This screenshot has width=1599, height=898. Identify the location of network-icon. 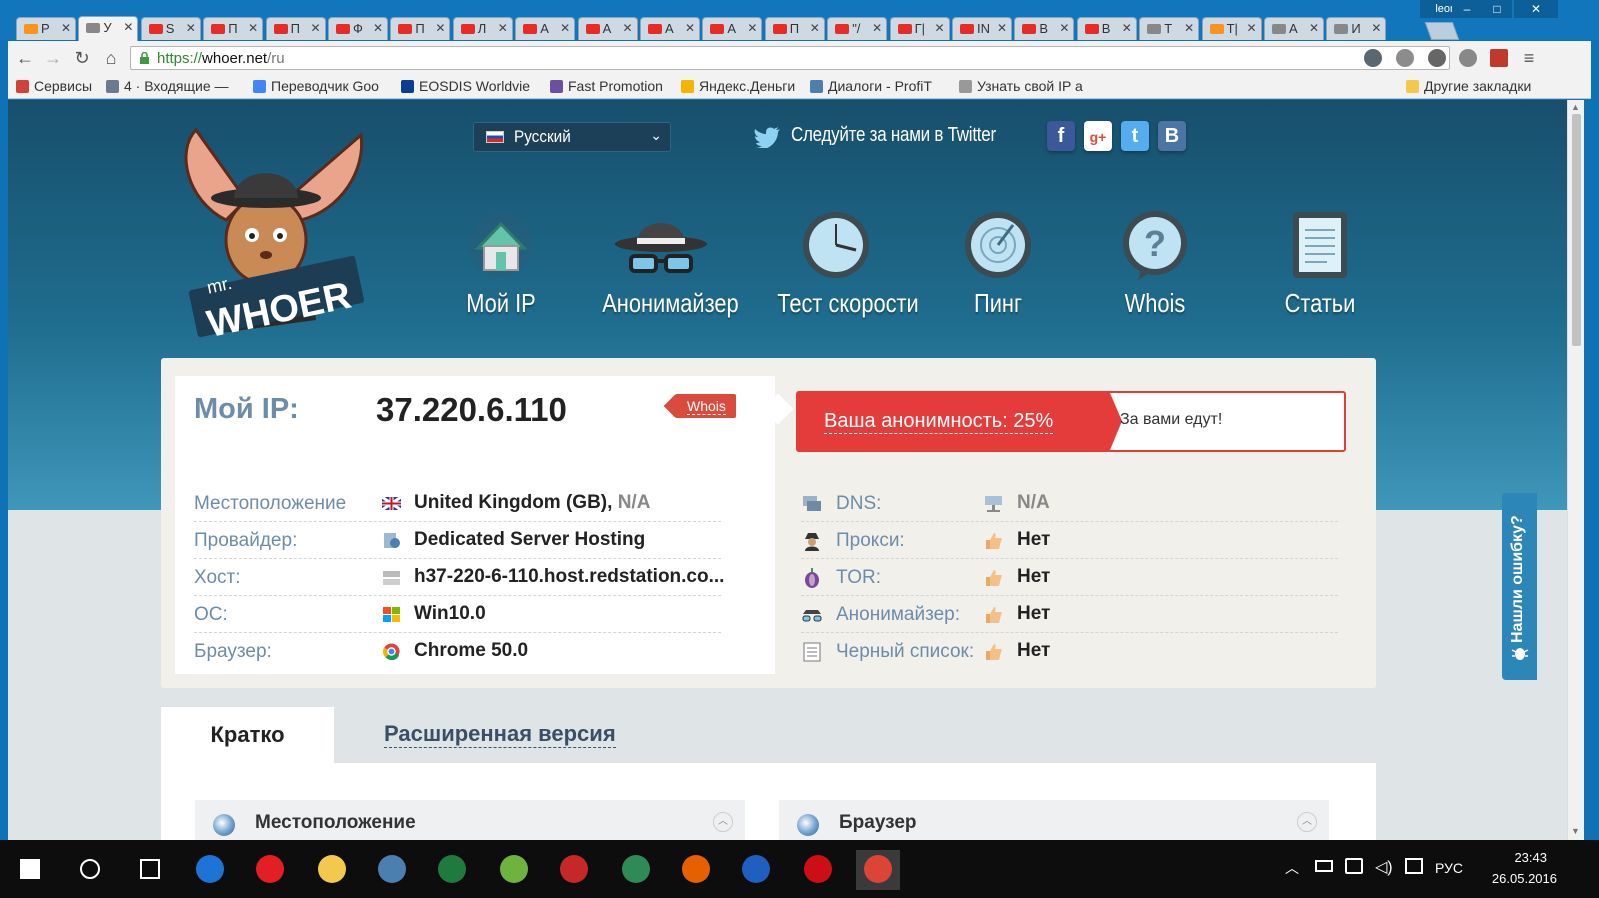
(1354, 866).